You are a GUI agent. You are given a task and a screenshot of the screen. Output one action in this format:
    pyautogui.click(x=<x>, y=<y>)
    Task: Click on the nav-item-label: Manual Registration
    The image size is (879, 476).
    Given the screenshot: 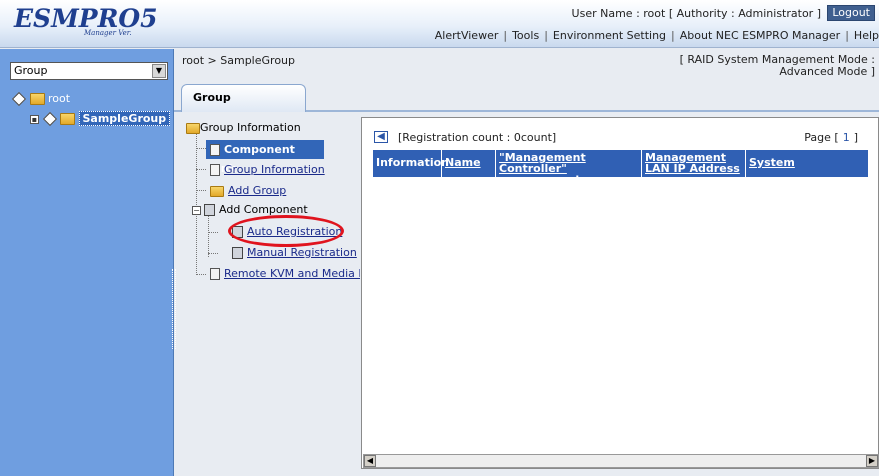 What is the action you would take?
    pyautogui.click(x=302, y=252)
    